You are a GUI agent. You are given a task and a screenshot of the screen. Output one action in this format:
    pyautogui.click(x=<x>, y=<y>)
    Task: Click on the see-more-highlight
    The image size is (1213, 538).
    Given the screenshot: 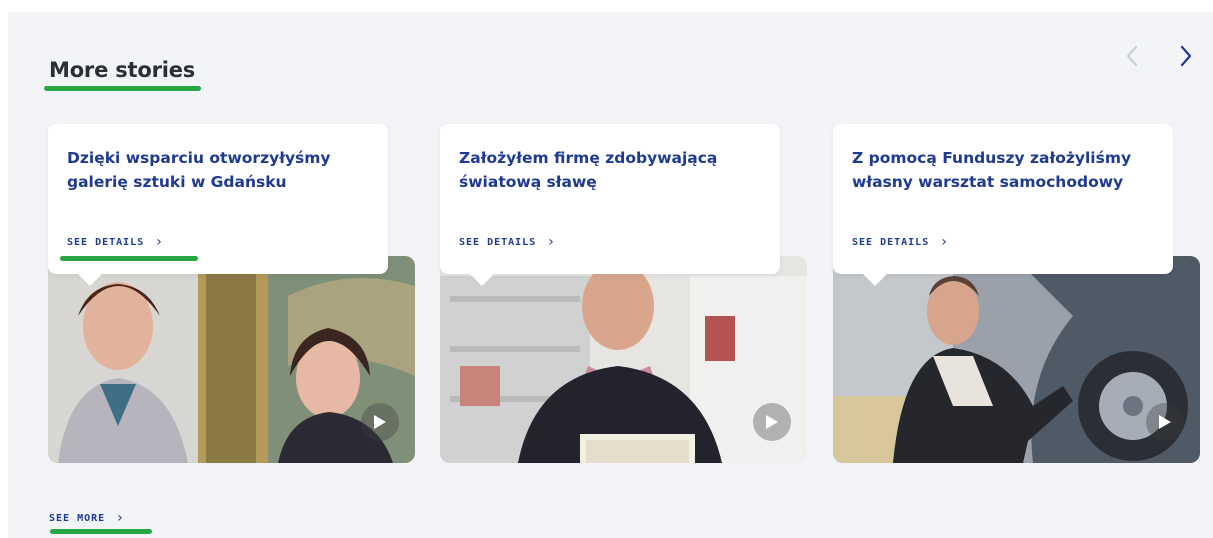 What is the action you would take?
    pyautogui.click(x=101, y=531)
    